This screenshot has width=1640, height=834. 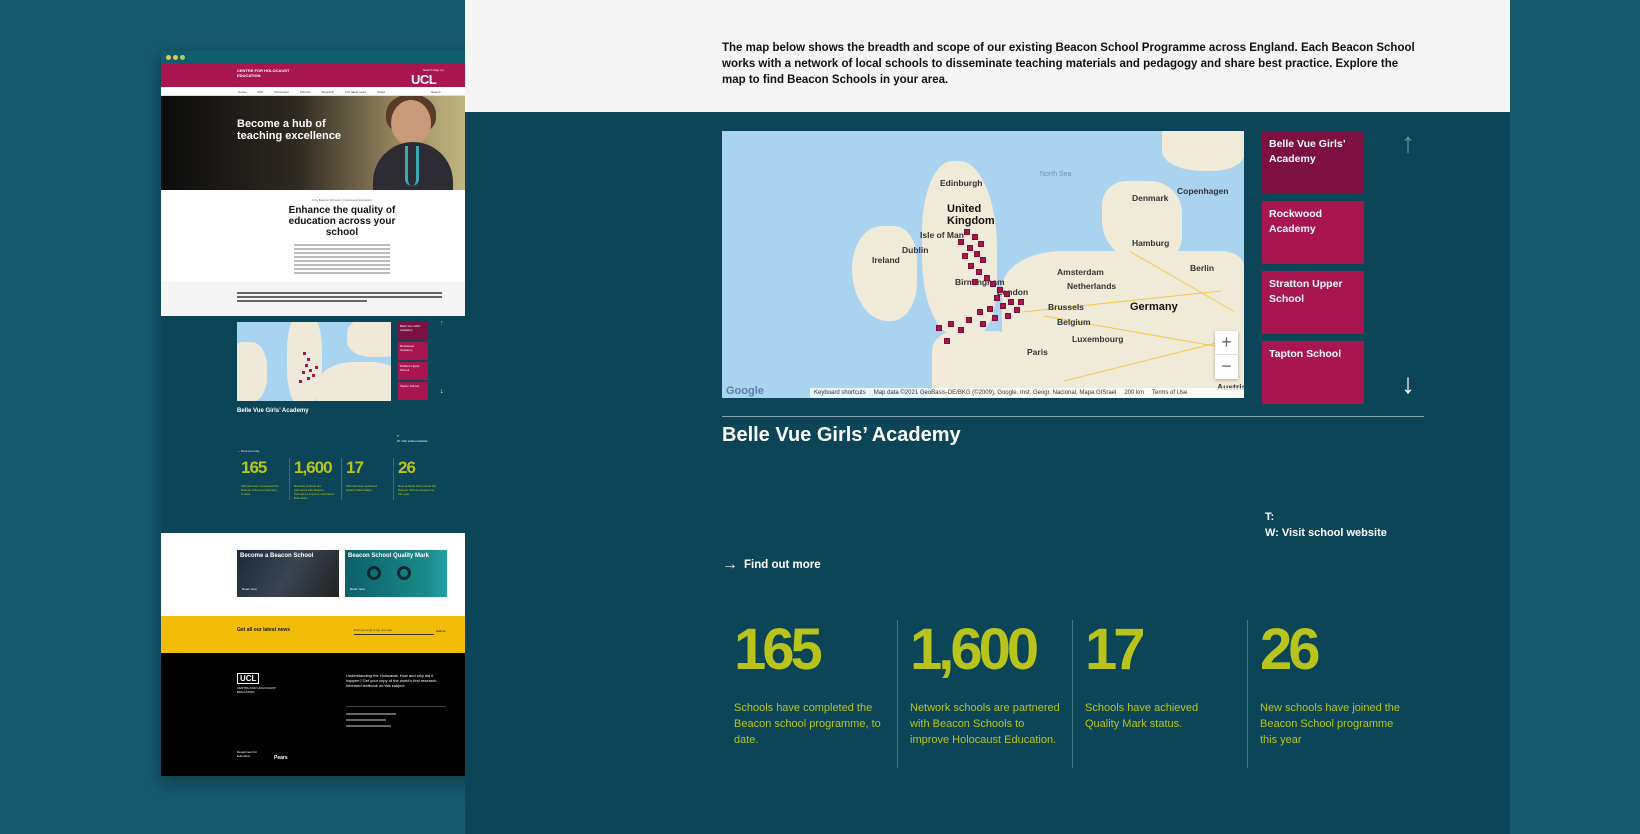 I want to click on mini-nav-item: Resources, so click(x=281, y=92).